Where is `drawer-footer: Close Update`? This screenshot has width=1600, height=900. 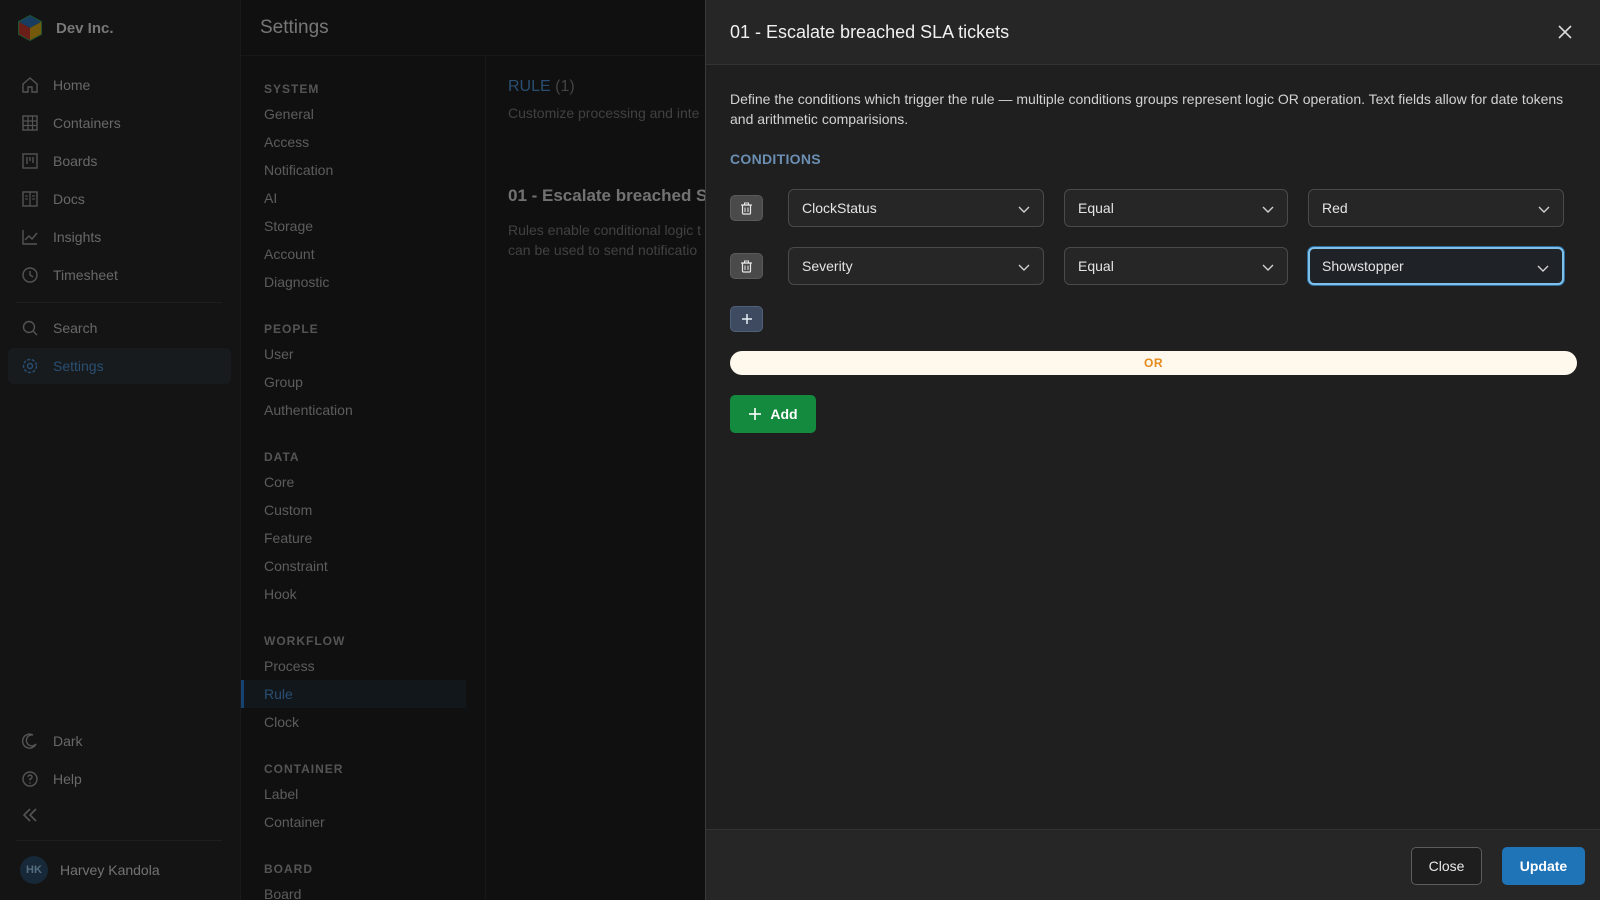
drawer-footer: Close Update is located at coordinates (1153, 864).